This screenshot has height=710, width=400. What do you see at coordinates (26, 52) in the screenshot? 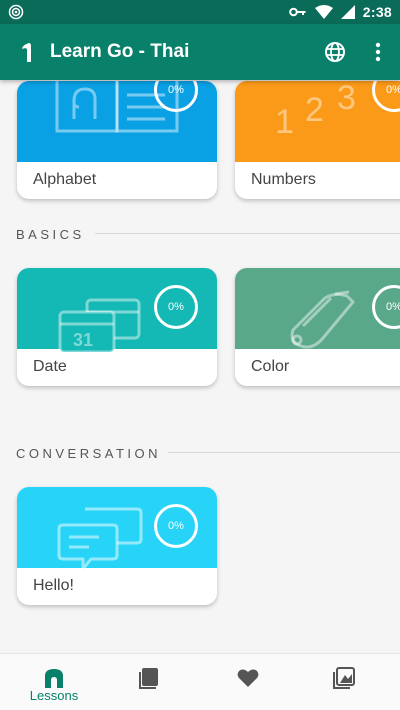
I see `app-logo-icon` at bounding box center [26, 52].